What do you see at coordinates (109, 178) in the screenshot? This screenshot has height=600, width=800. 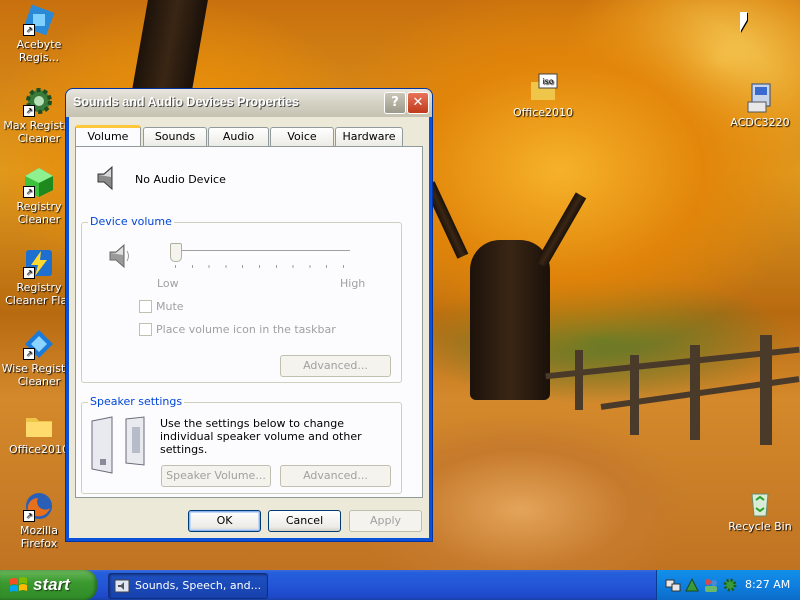 I see `speaker-icon` at bounding box center [109, 178].